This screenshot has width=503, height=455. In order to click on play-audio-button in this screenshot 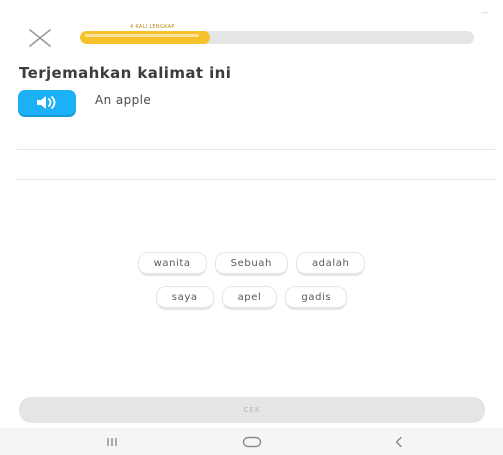, I will do `click(47, 102)`.